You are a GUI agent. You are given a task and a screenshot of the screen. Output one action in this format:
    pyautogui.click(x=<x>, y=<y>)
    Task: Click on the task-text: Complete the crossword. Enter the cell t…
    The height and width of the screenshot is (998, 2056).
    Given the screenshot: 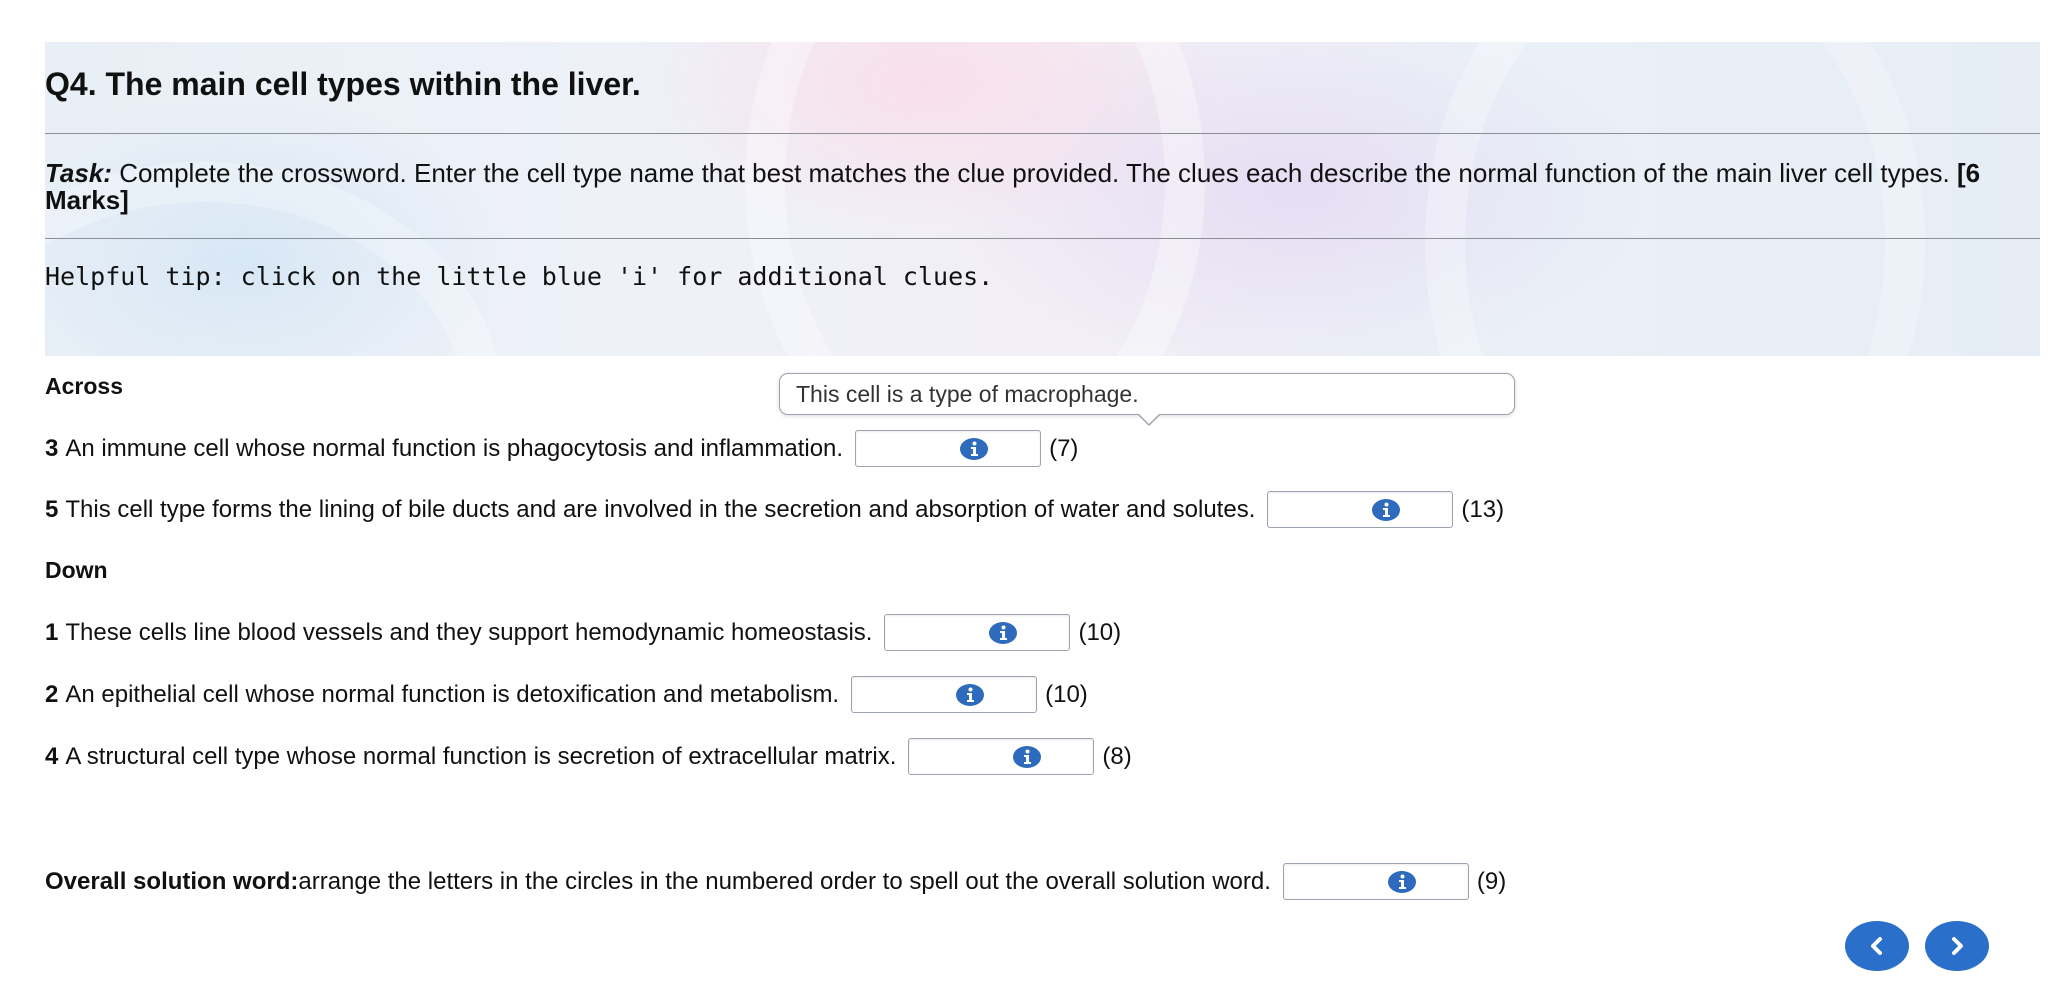 What is the action you would take?
    pyautogui.click(x=1034, y=173)
    